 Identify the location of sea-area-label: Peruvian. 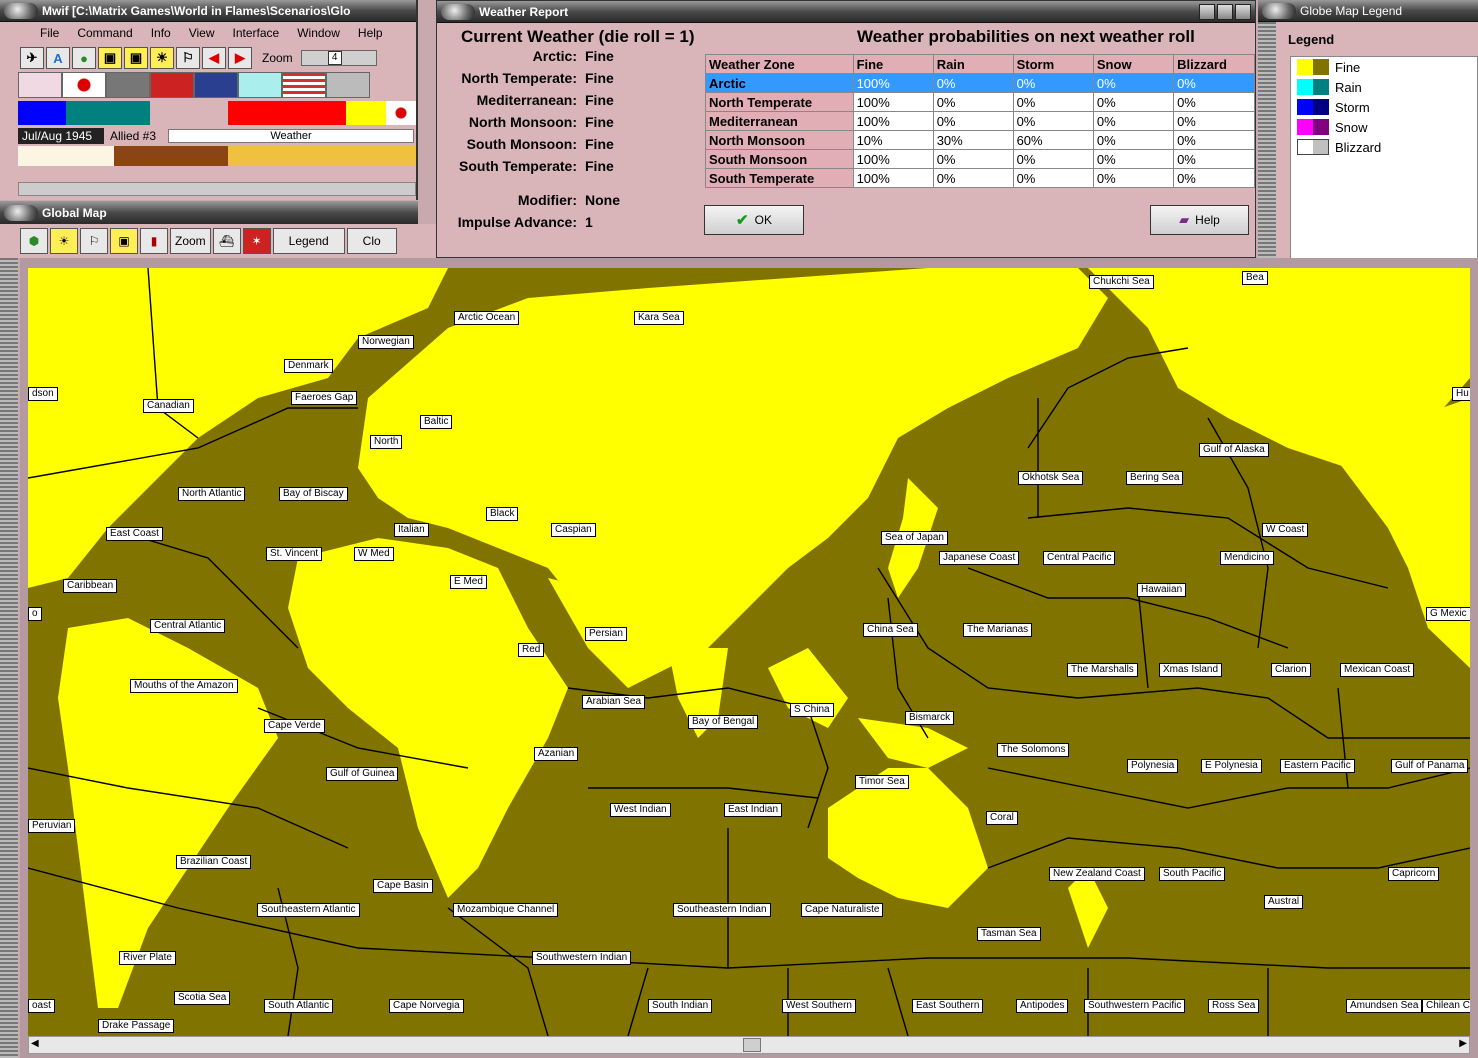
(52, 826).